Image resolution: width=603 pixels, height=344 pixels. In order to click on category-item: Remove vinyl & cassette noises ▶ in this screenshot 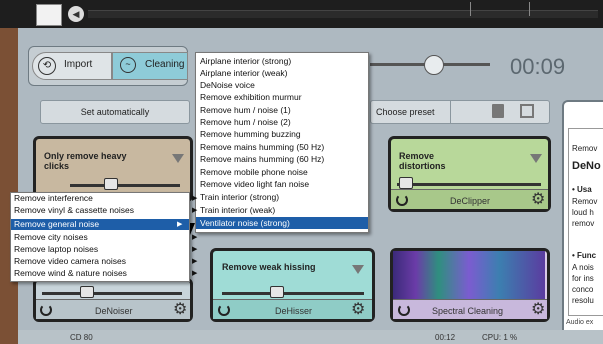, I will do `click(105, 210)`.